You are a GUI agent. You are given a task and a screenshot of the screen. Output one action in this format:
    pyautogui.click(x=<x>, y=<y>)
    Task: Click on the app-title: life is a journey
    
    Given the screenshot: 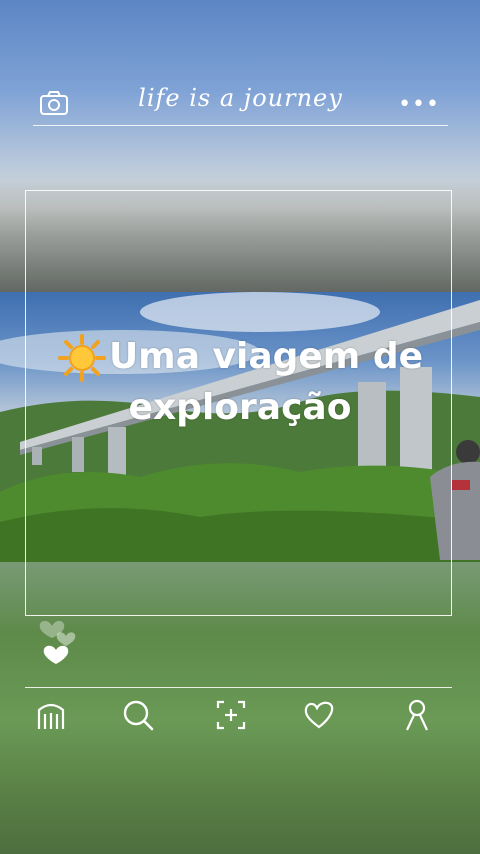 What is the action you would take?
    pyautogui.click(x=240, y=98)
    